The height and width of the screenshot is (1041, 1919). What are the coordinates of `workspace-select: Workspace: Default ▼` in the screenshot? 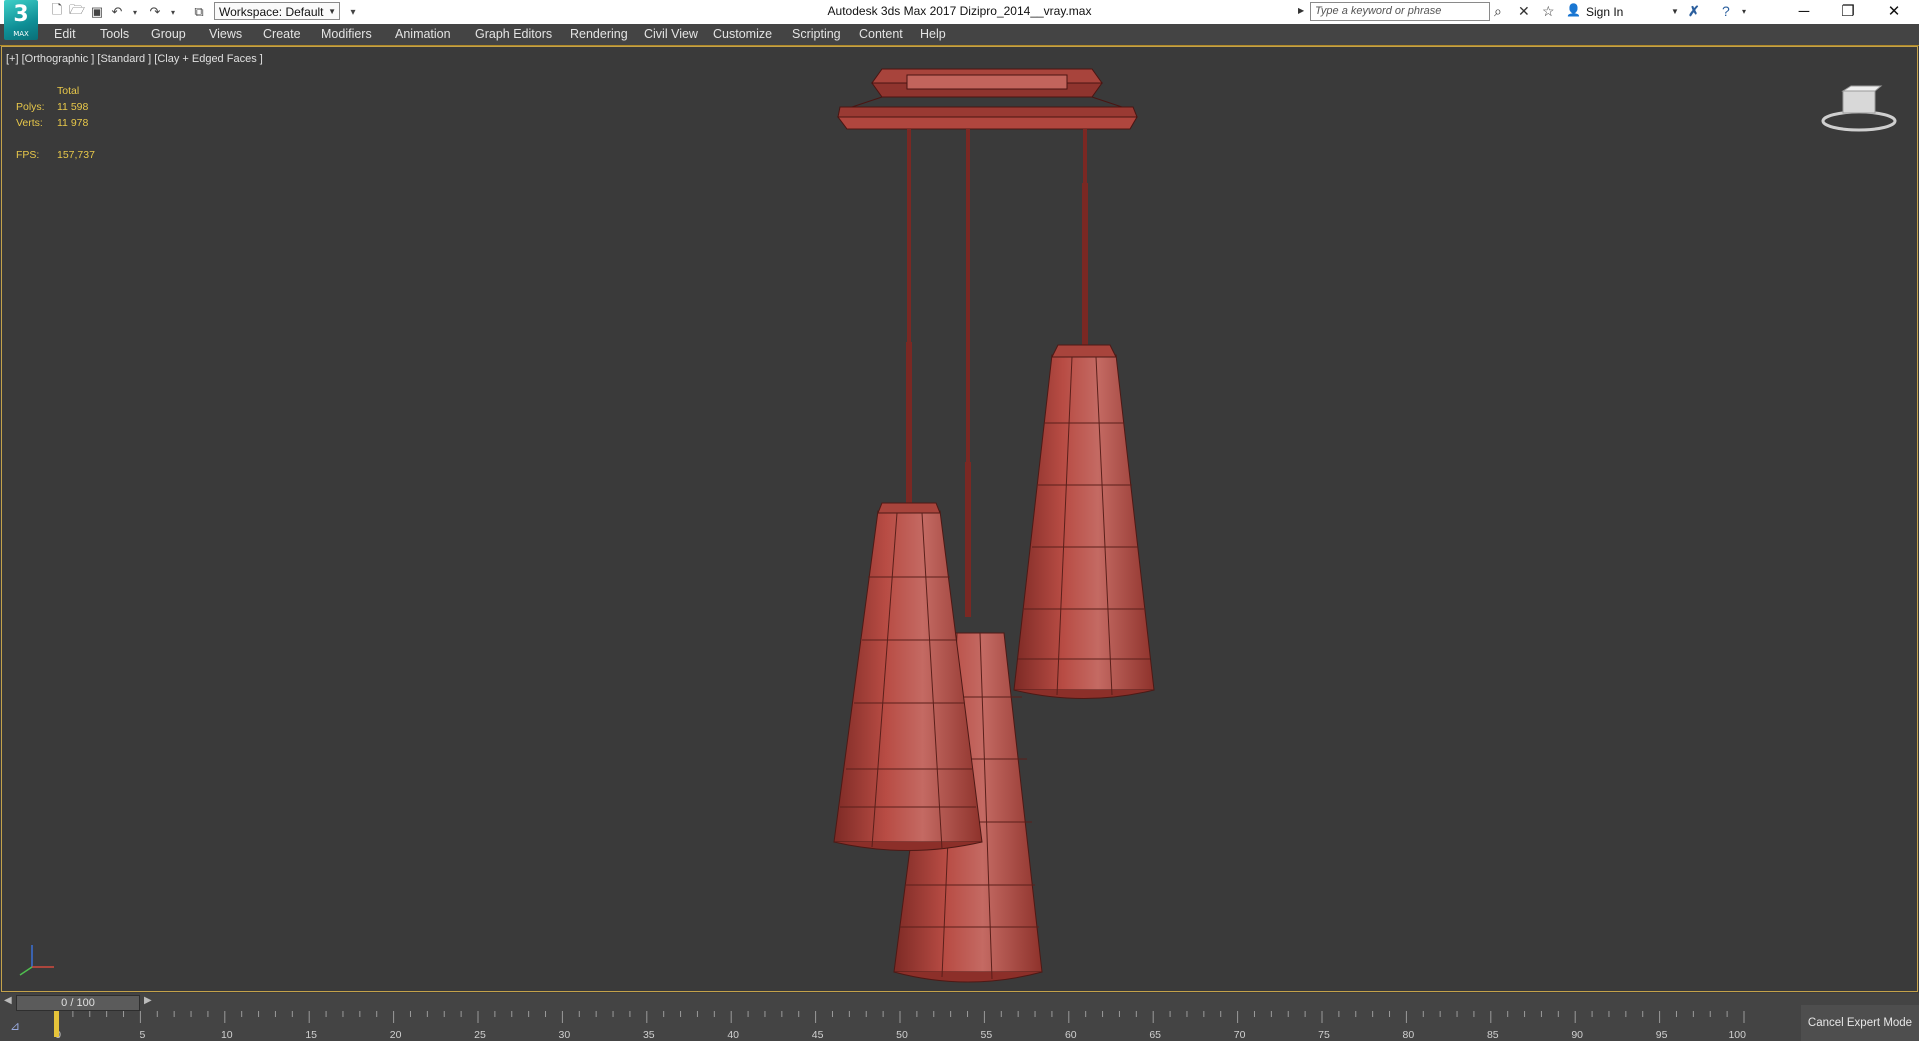 It's located at (277, 11).